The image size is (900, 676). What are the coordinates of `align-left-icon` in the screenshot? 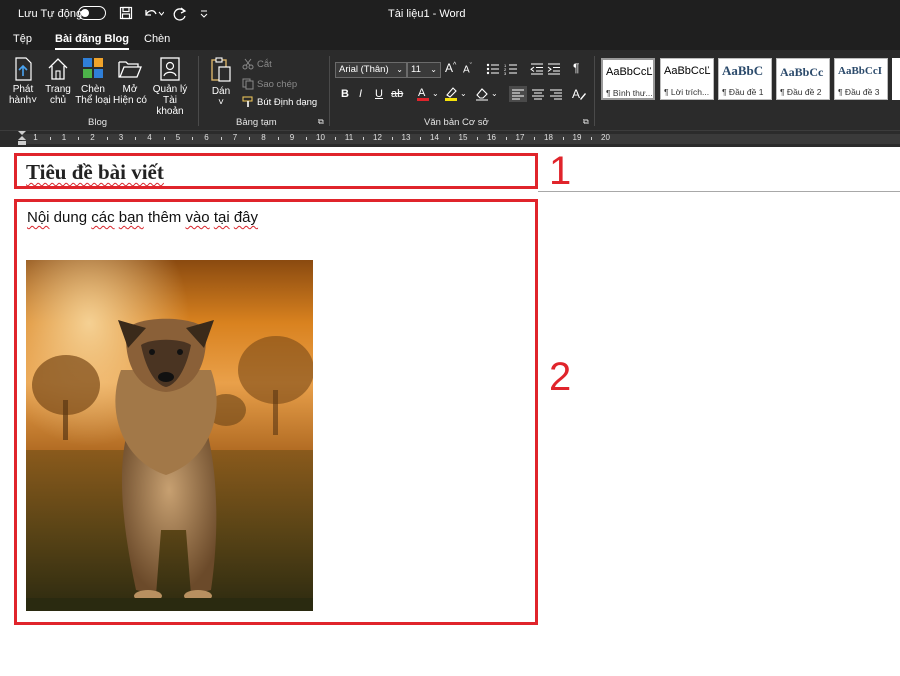 It's located at (518, 94).